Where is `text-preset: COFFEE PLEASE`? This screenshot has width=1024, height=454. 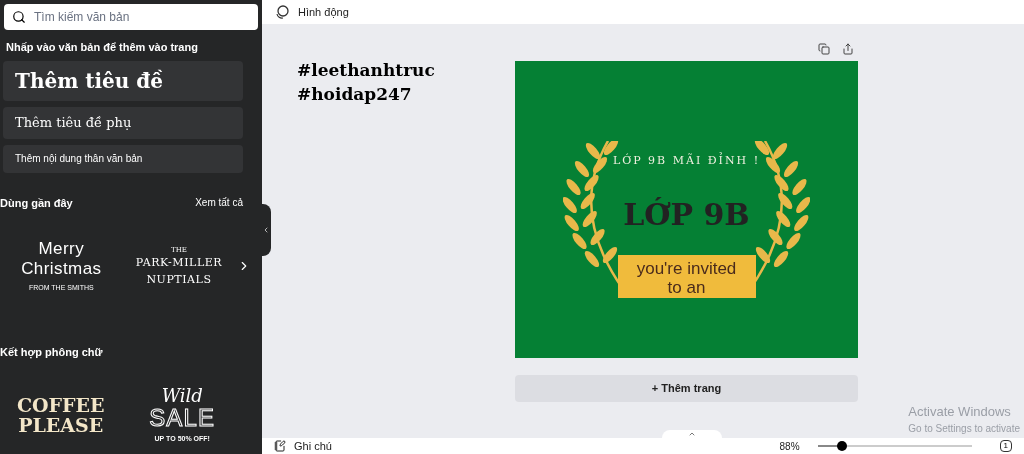 text-preset: COFFEE PLEASE is located at coordinates (60, 415).